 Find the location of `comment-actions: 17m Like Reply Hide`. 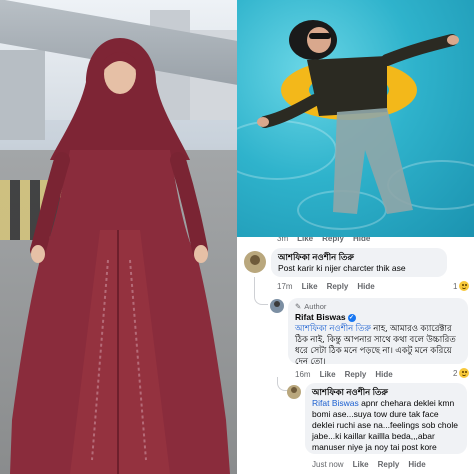

comment-actions: 17m Like Reply Hide is located at coordinates (326, 286).